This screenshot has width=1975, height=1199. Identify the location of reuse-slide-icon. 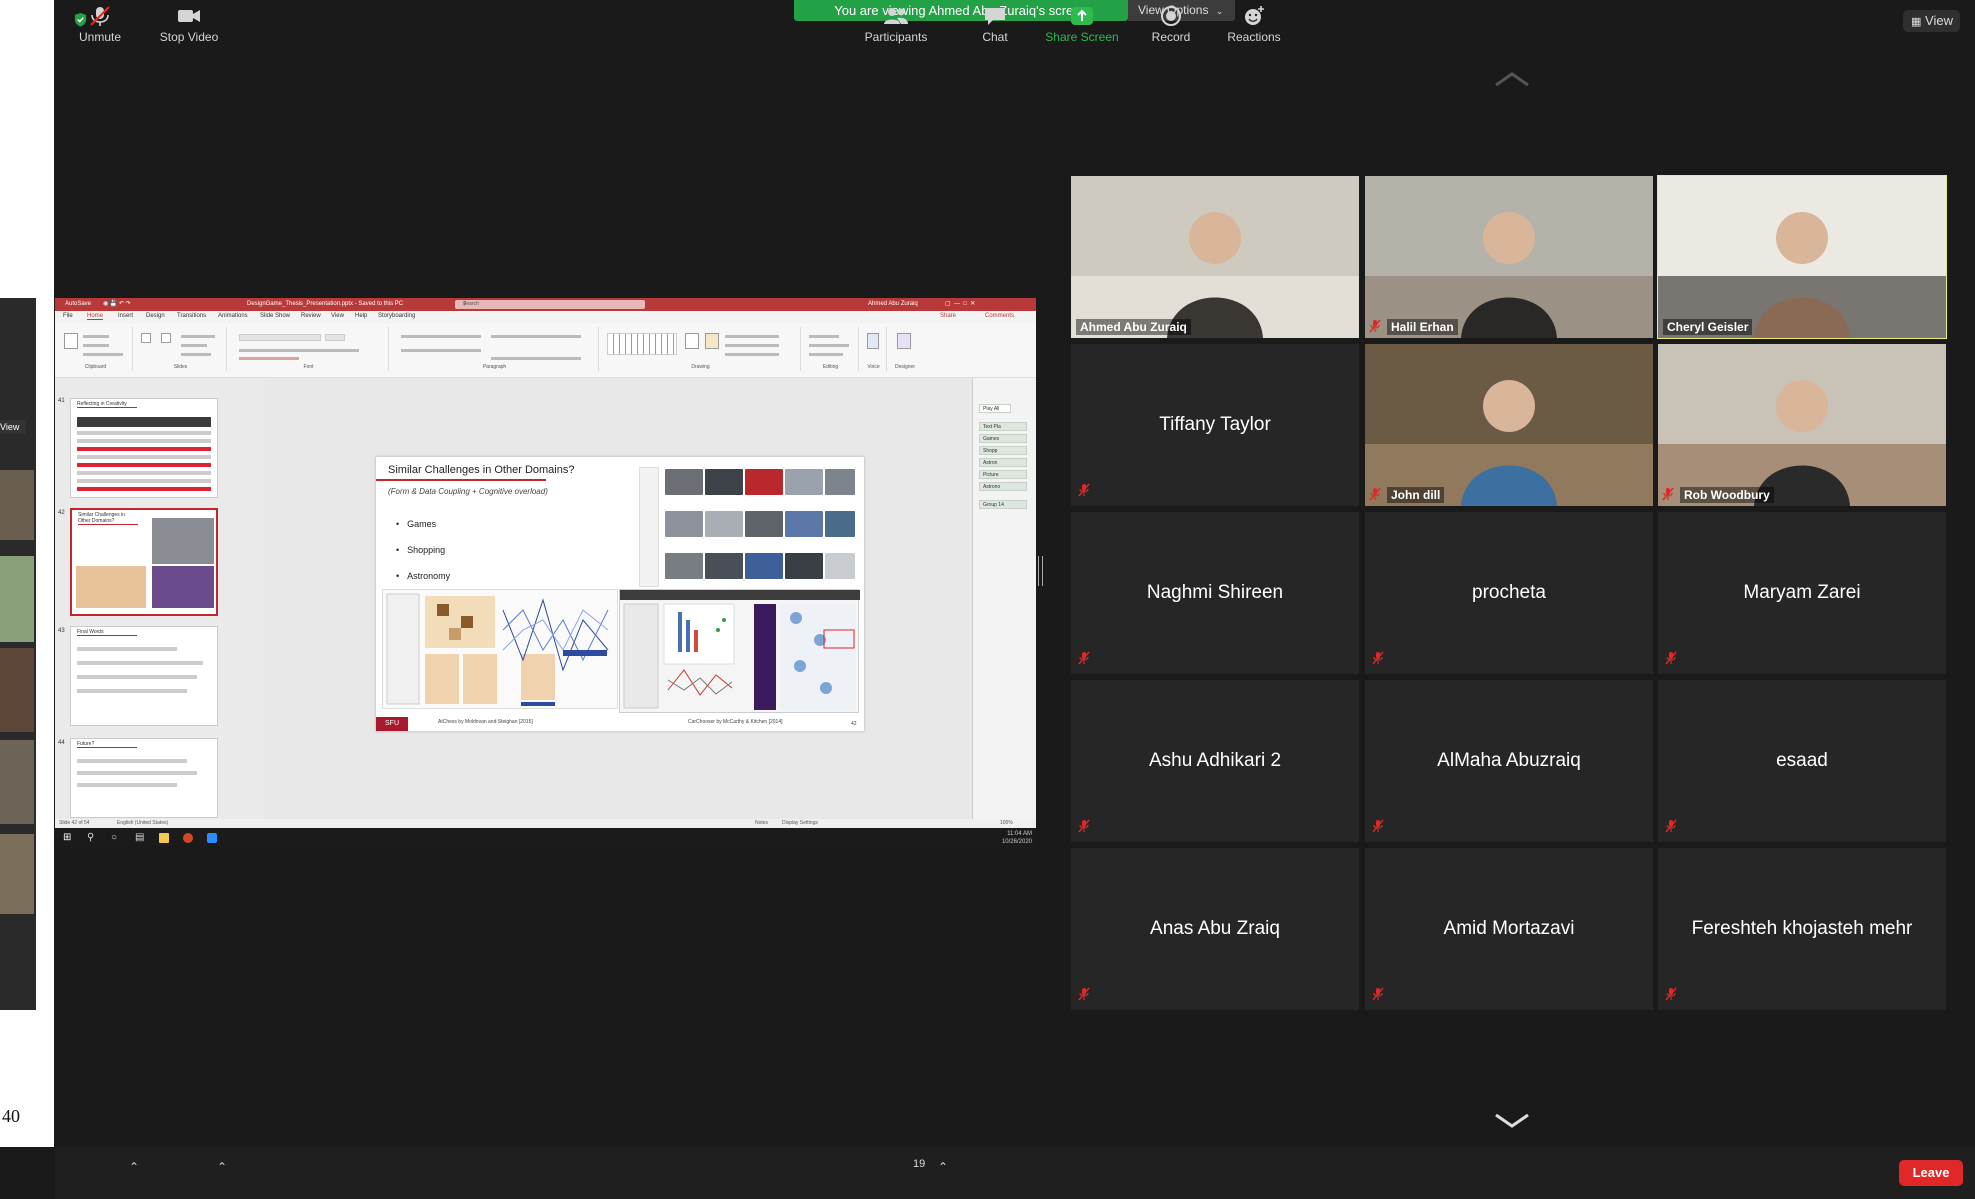
(166, 338).